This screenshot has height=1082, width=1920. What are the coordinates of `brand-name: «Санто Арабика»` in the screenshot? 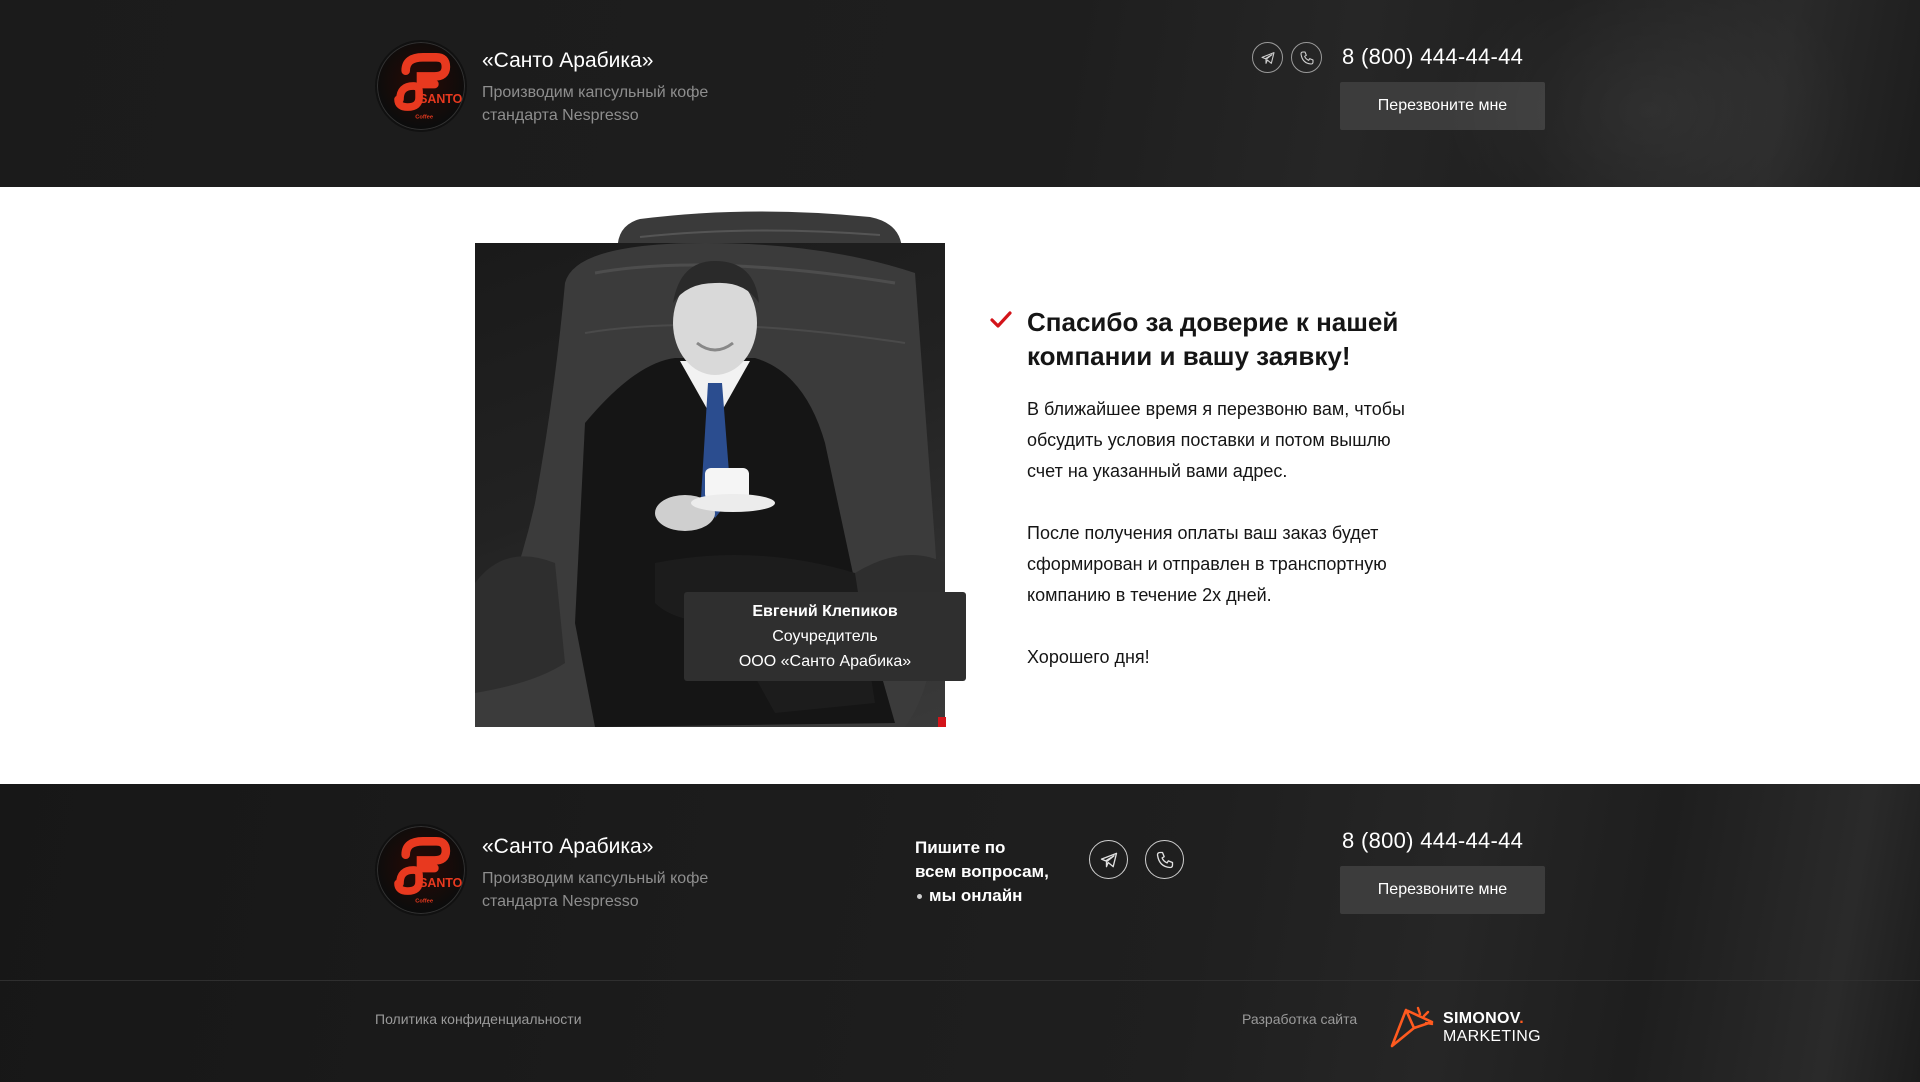 It's located at (568, 60).